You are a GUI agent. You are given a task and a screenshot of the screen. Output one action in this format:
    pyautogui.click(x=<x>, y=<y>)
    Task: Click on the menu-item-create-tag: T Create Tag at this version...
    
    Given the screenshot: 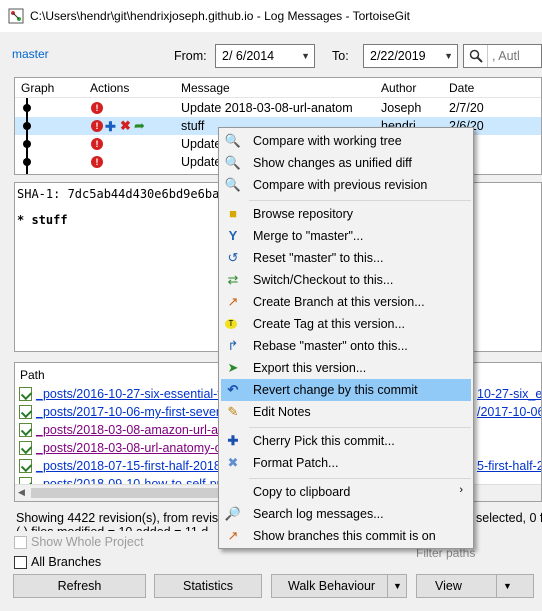 What is the action you would take?
    pyautogui.click(x=346, y=324)
    